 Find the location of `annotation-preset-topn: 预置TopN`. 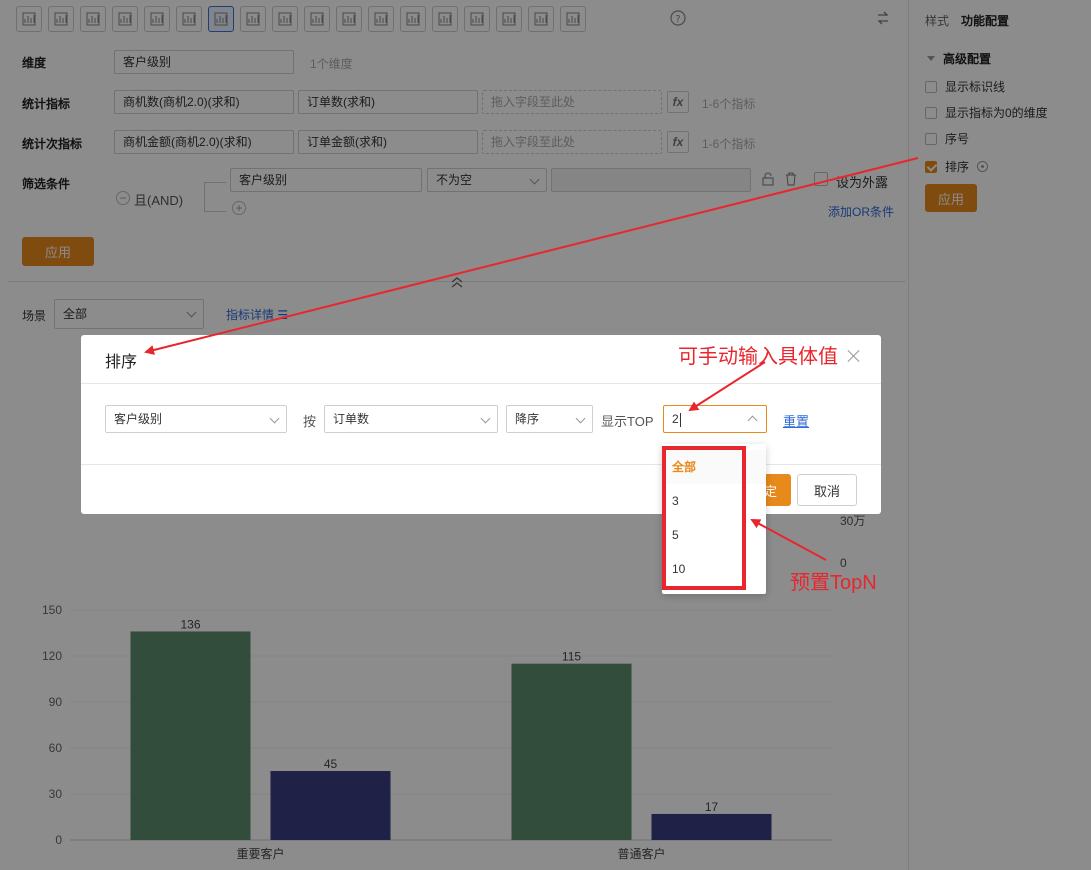

annotation-preset-topn: 预置TopN is located at coordinates (833, 583).